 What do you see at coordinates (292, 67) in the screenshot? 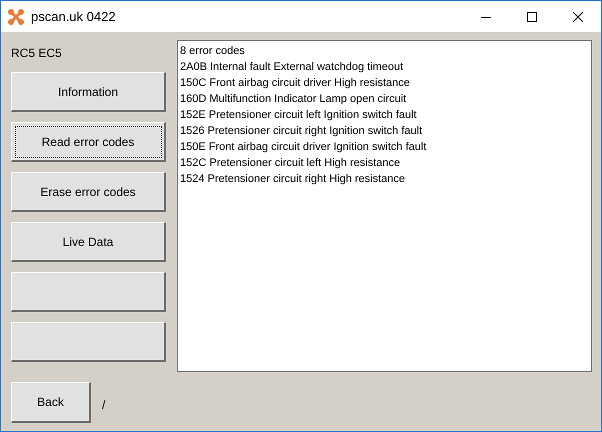
I see `output-line: 2A0B Internal fault External watchdog timeout` at bounding box center [292, 67].